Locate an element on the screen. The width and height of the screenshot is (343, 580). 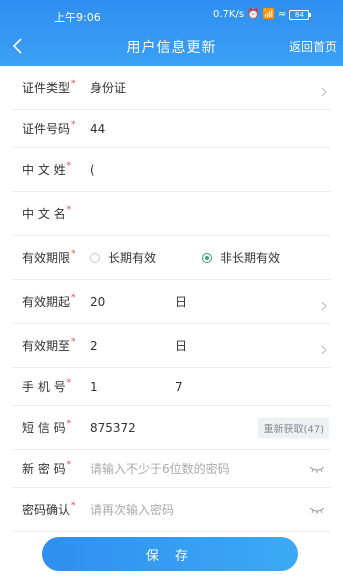
alarm-icon: ⏰ is located at coordinates (253, 14).